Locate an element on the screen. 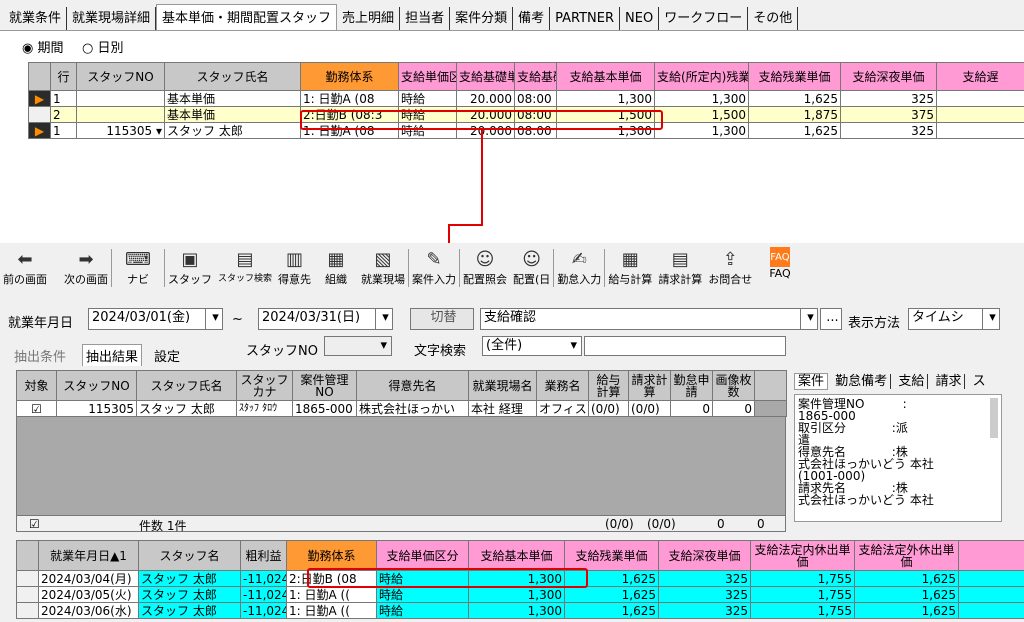 The width and height of the screenshot is (1024, 622). faq-button: FAQ FAQ is located at coordinates (779, 267).